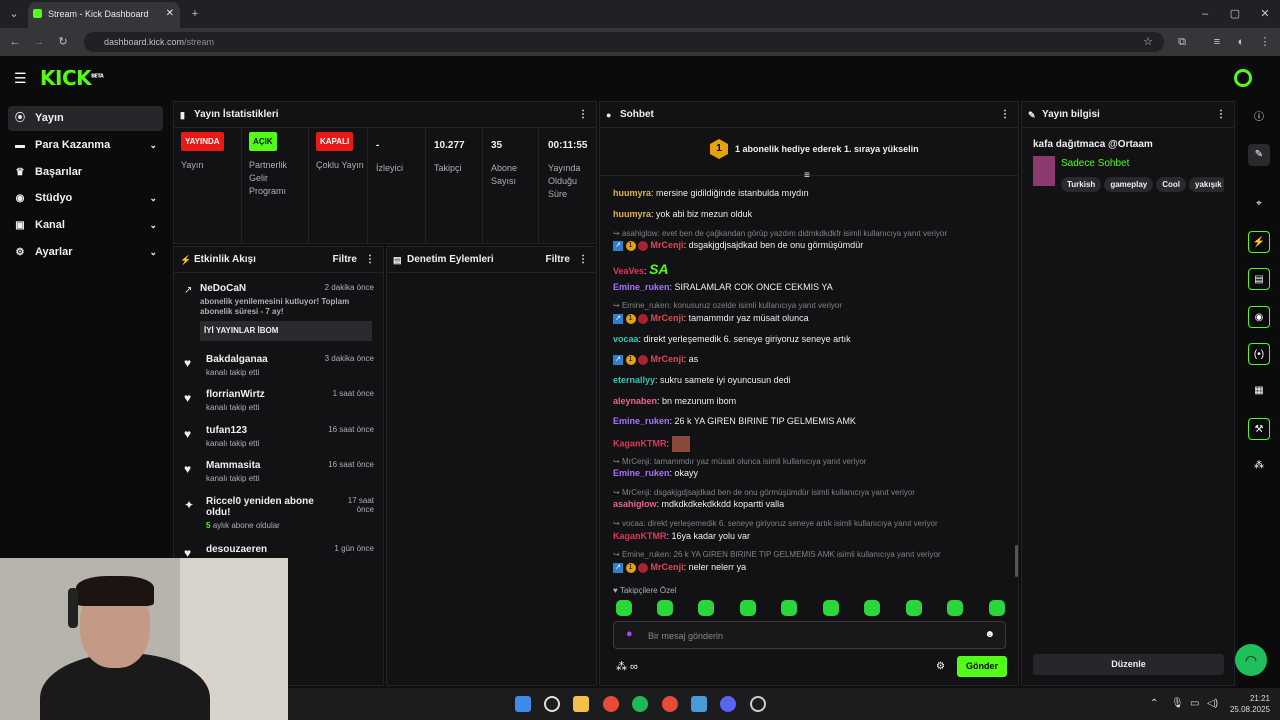 This screenshot has width=1280, height=720. What do you see at coordinates (14, 14) in the screenshot?
I see `tab-search-icon: ⌄` at bounding box center [14, 14].